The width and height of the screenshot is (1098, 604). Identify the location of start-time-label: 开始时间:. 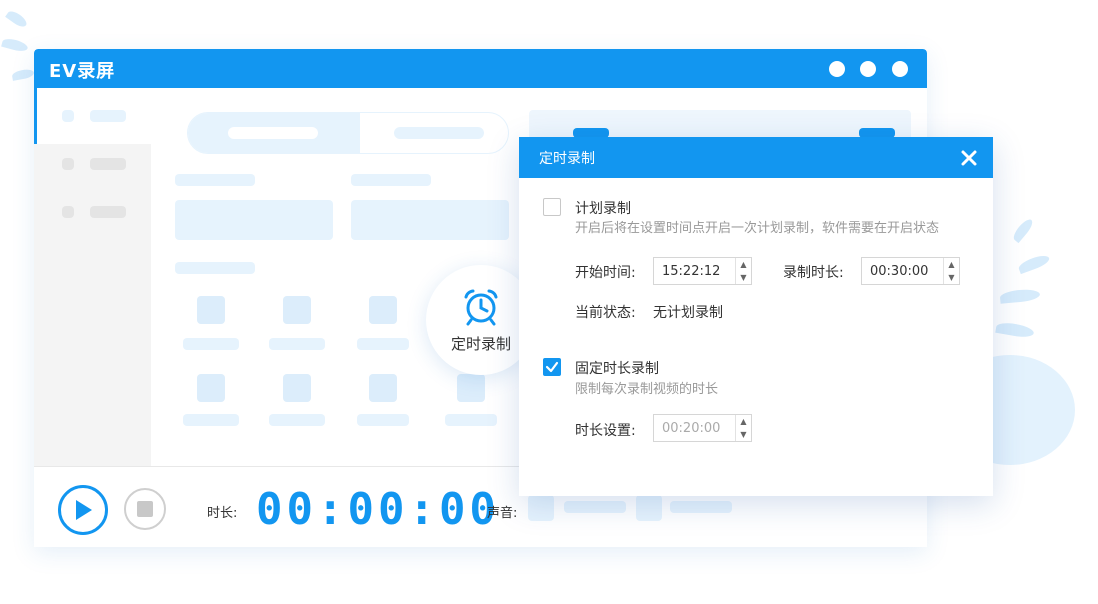
(605, 273).